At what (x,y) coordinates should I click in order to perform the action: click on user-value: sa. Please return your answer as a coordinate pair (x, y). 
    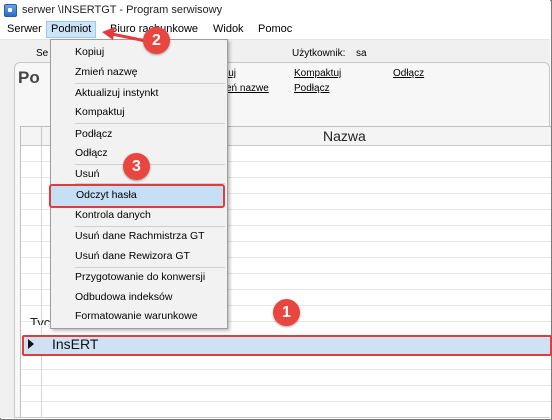
    Looking at the image, I should click on (361, 53).